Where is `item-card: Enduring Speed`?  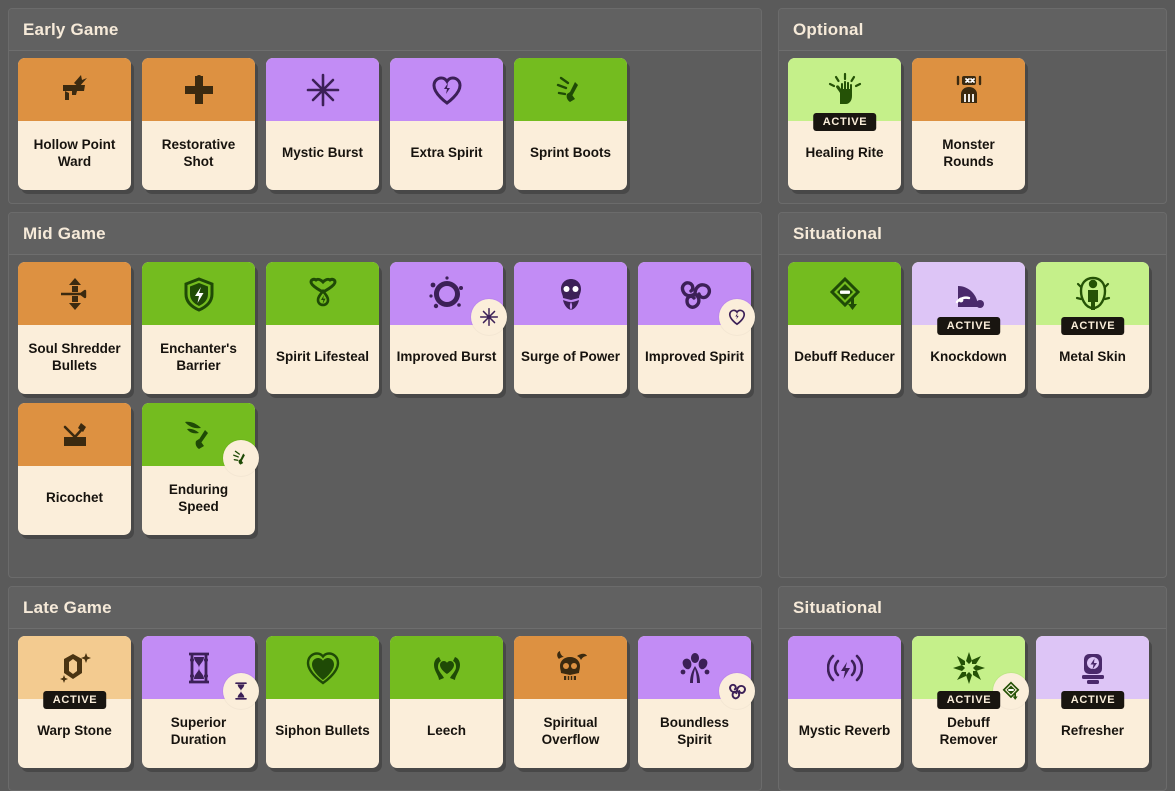 item-card: Enduring Speed is located at coordinates (200, 469).